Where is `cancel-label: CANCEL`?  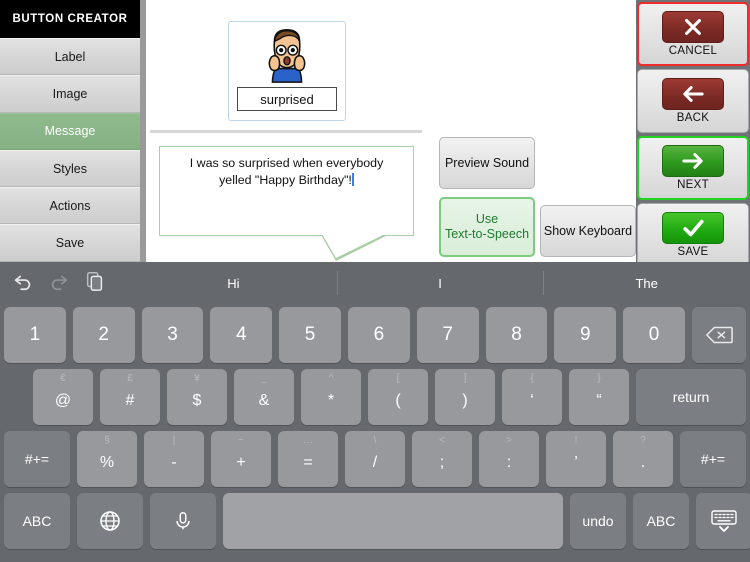 cancel-label: CANCEL is located at coordinates (693, 51).